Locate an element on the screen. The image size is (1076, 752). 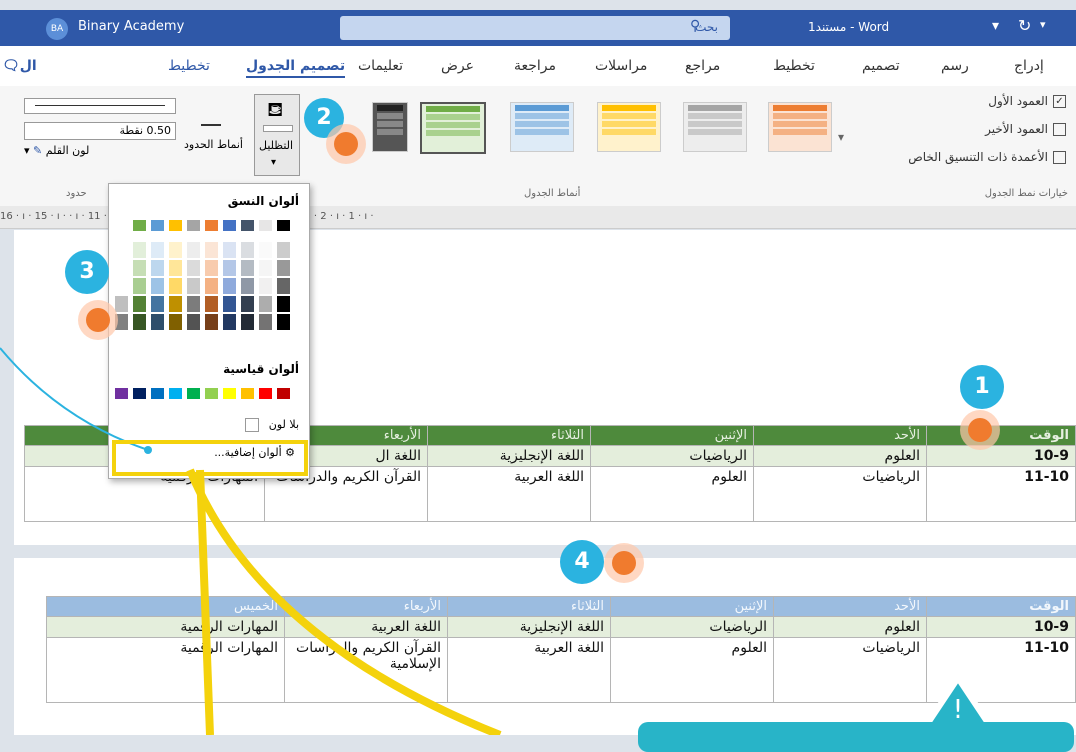
header-cell: الثلاثاء is located at coordinates (509, 435).